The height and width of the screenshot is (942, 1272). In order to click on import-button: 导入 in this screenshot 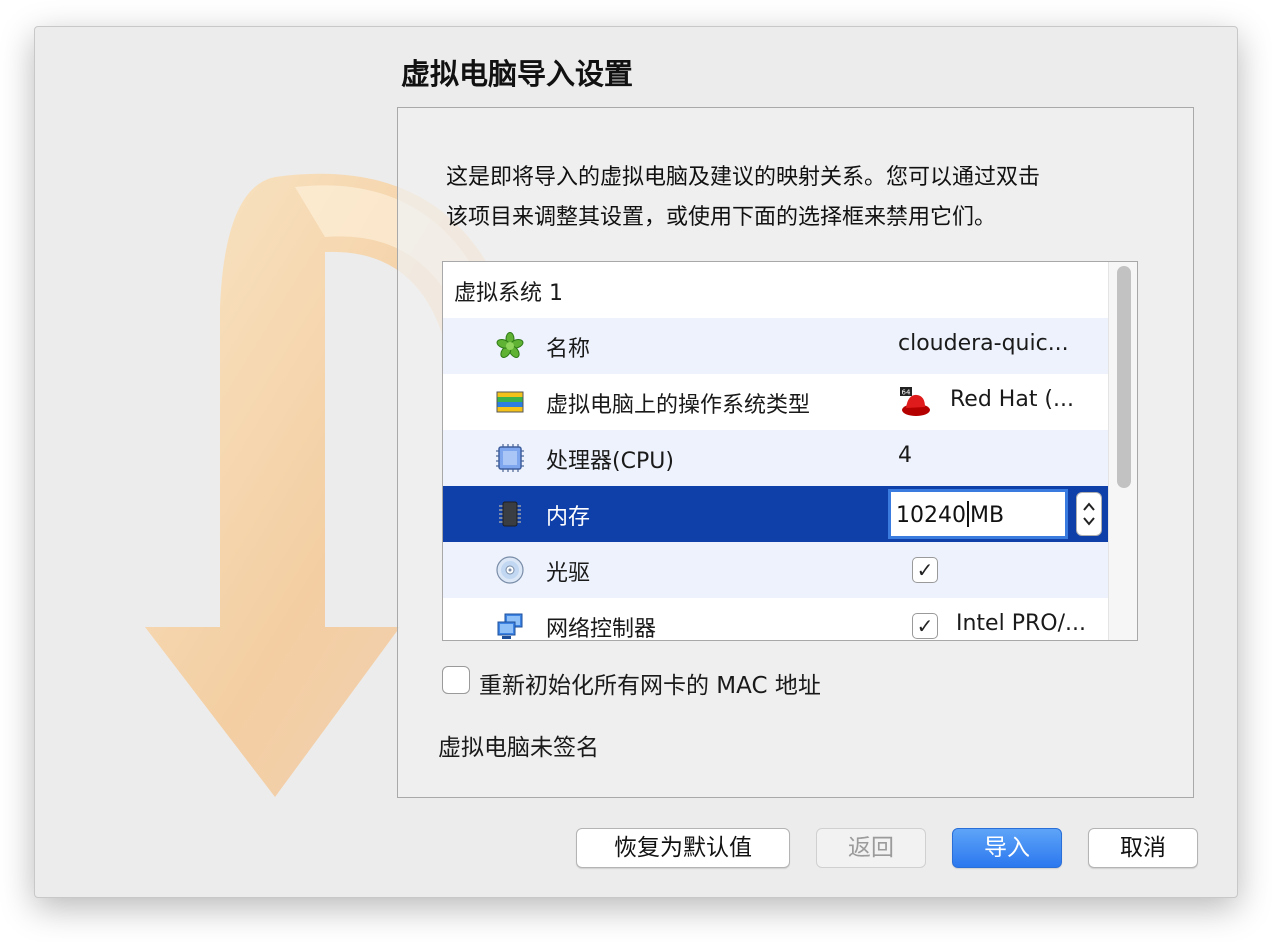, I will do `click(1007, 848)`.